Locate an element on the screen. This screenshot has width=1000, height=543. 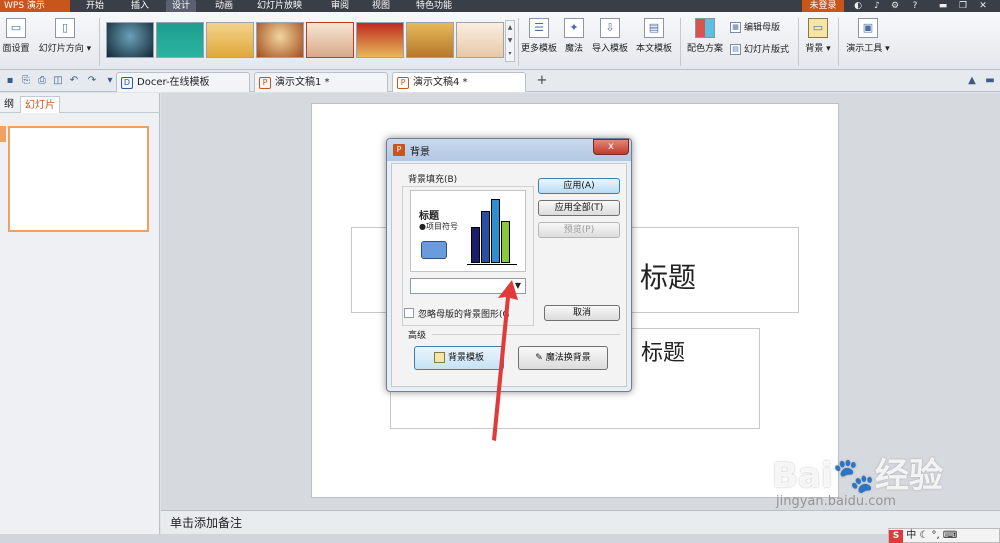
ignore-master-checkbox is located at coordinates (409, 313).